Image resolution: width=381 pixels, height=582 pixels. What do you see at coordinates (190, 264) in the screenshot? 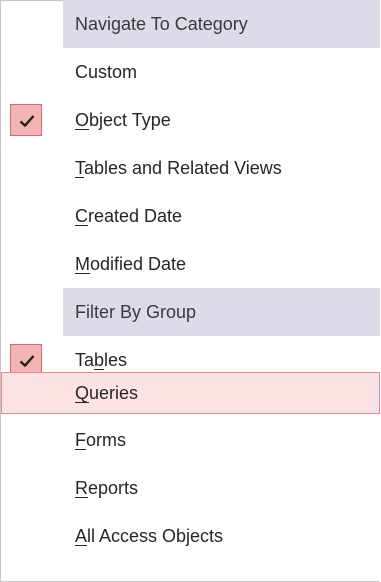
I see `menu-item-modified-date: Modified Date` at bounding box center [190, 264].